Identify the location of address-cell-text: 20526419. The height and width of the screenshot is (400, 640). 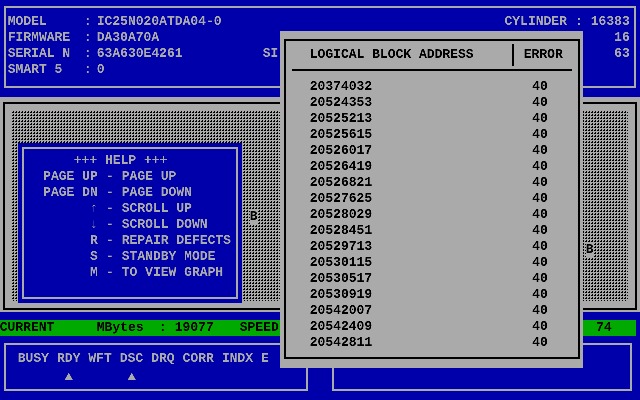
(341, 167).